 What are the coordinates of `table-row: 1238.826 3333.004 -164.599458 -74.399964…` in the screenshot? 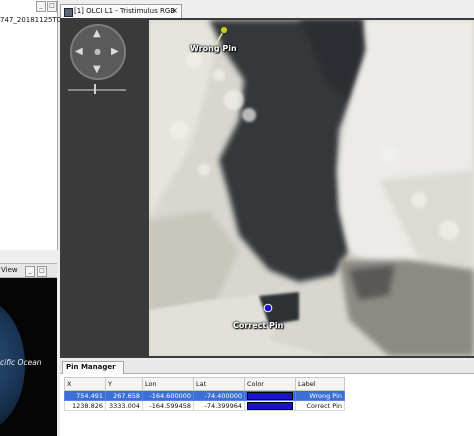 It's located at (204, 405).